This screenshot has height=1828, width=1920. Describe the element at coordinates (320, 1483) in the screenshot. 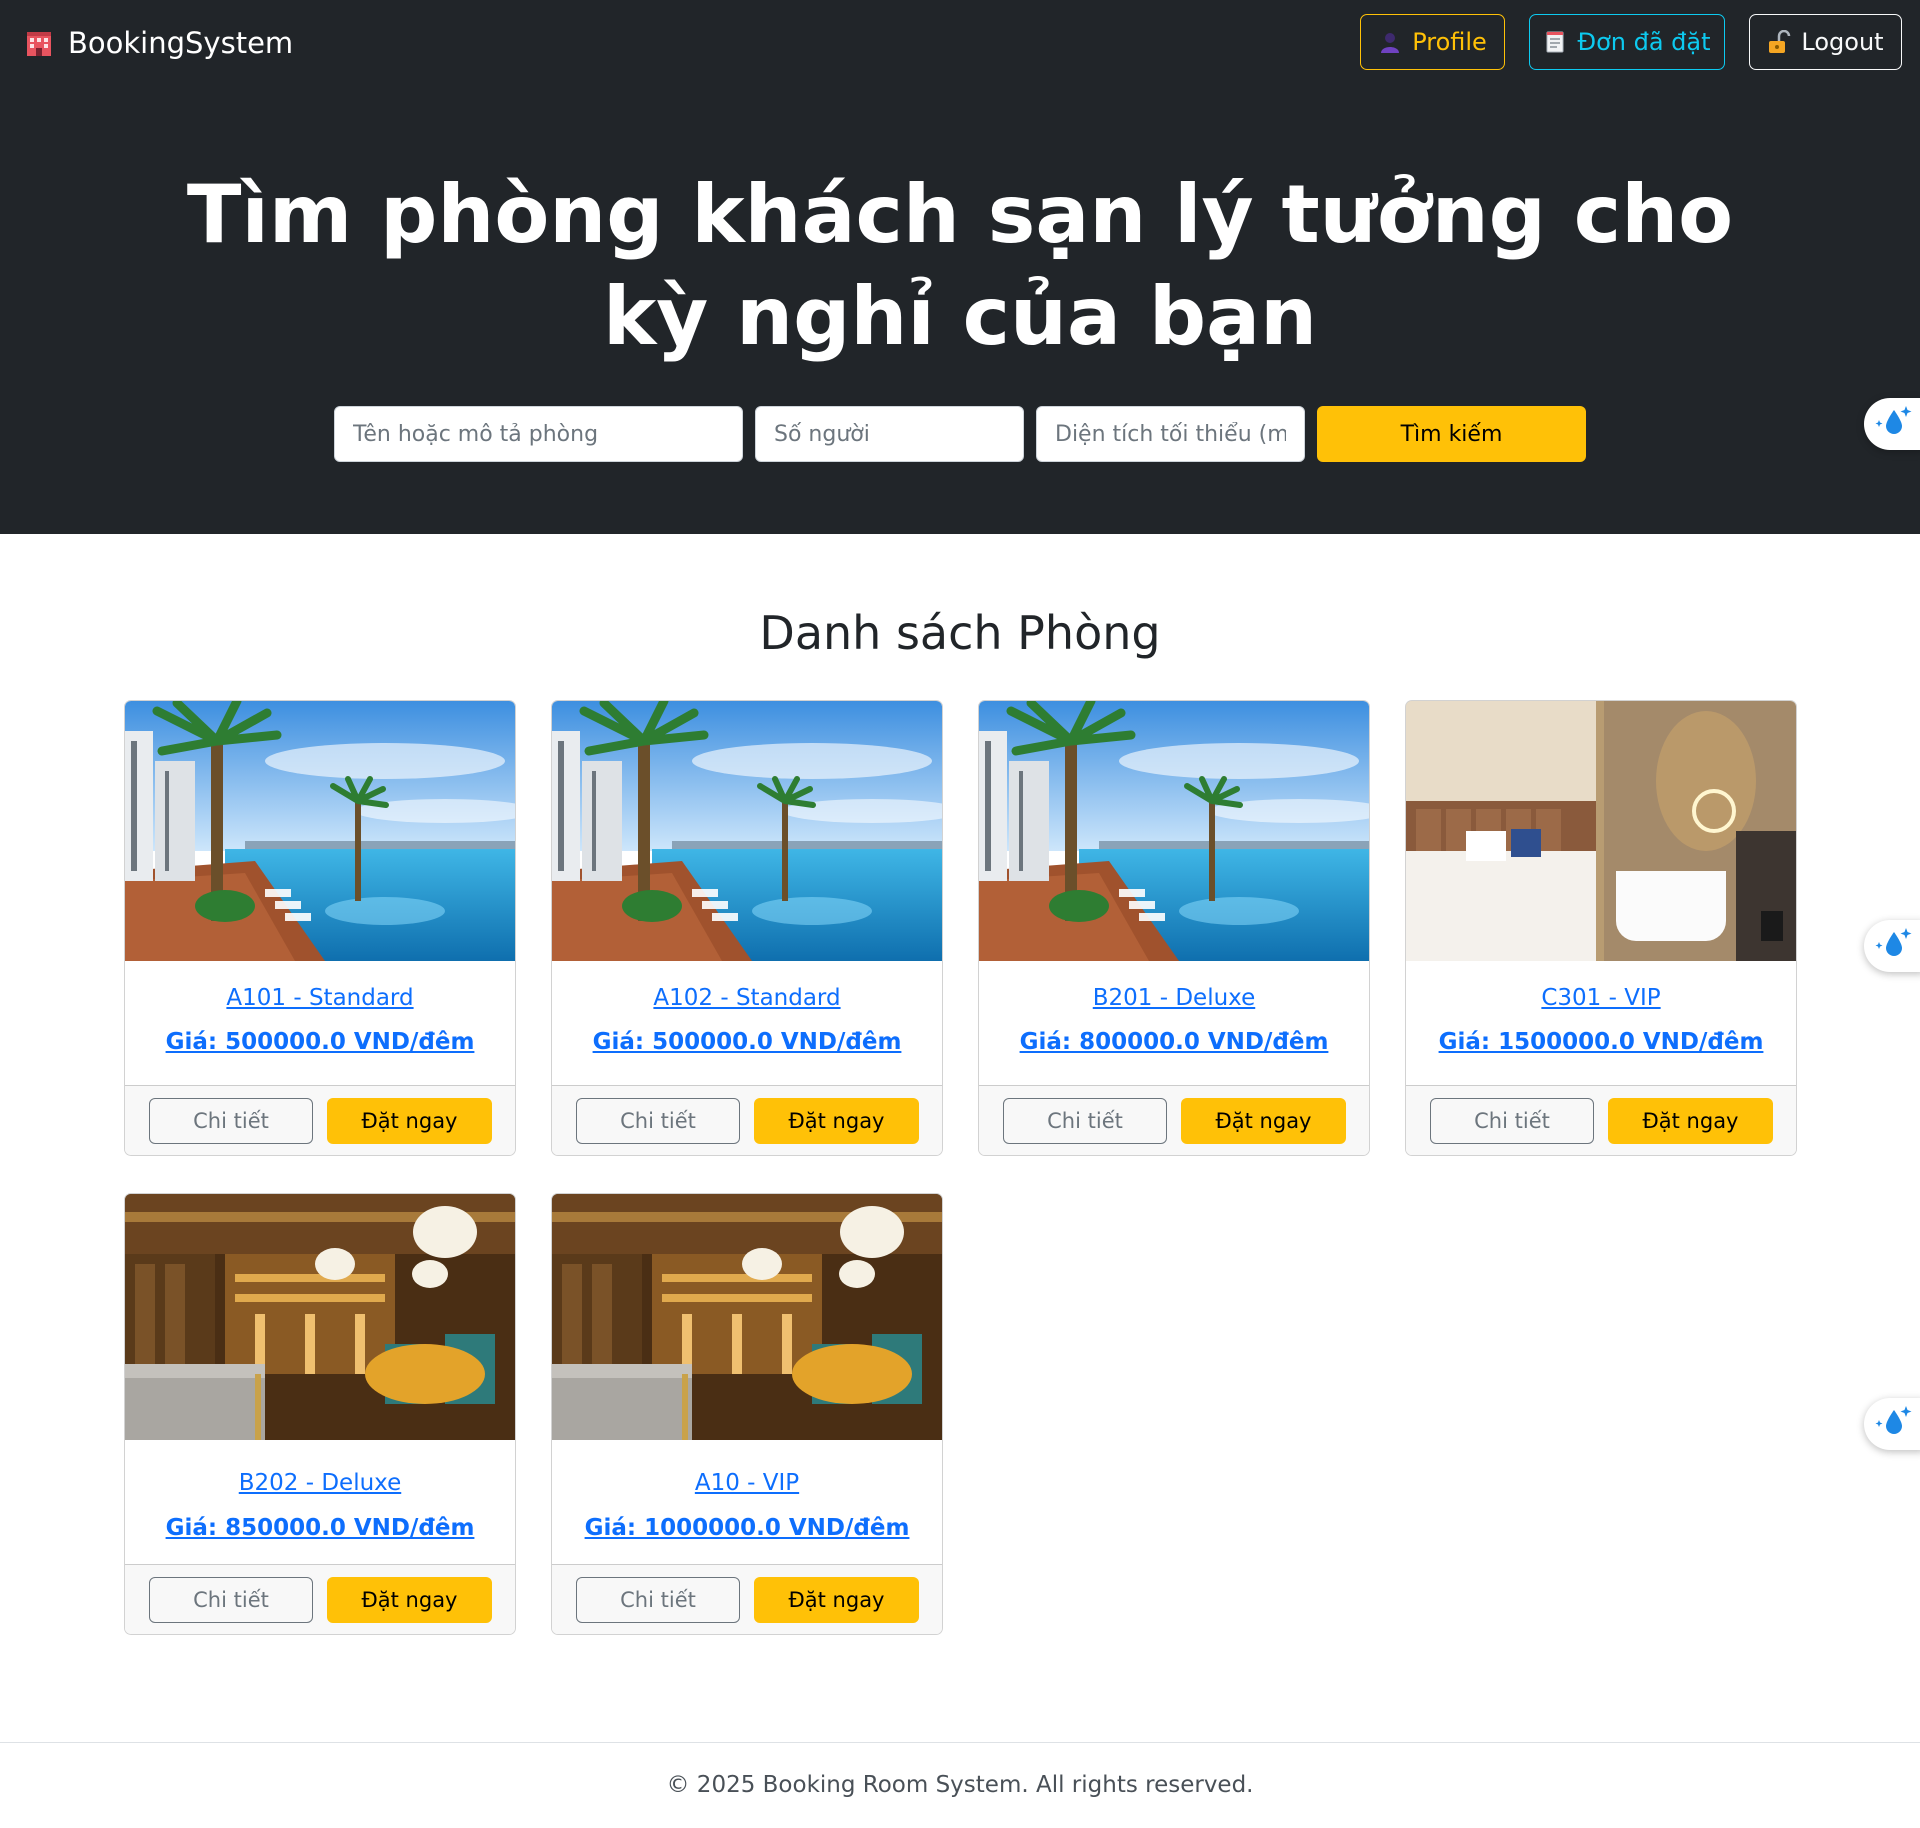

I see `room-name-link: B202 - Deluxe` at that location.